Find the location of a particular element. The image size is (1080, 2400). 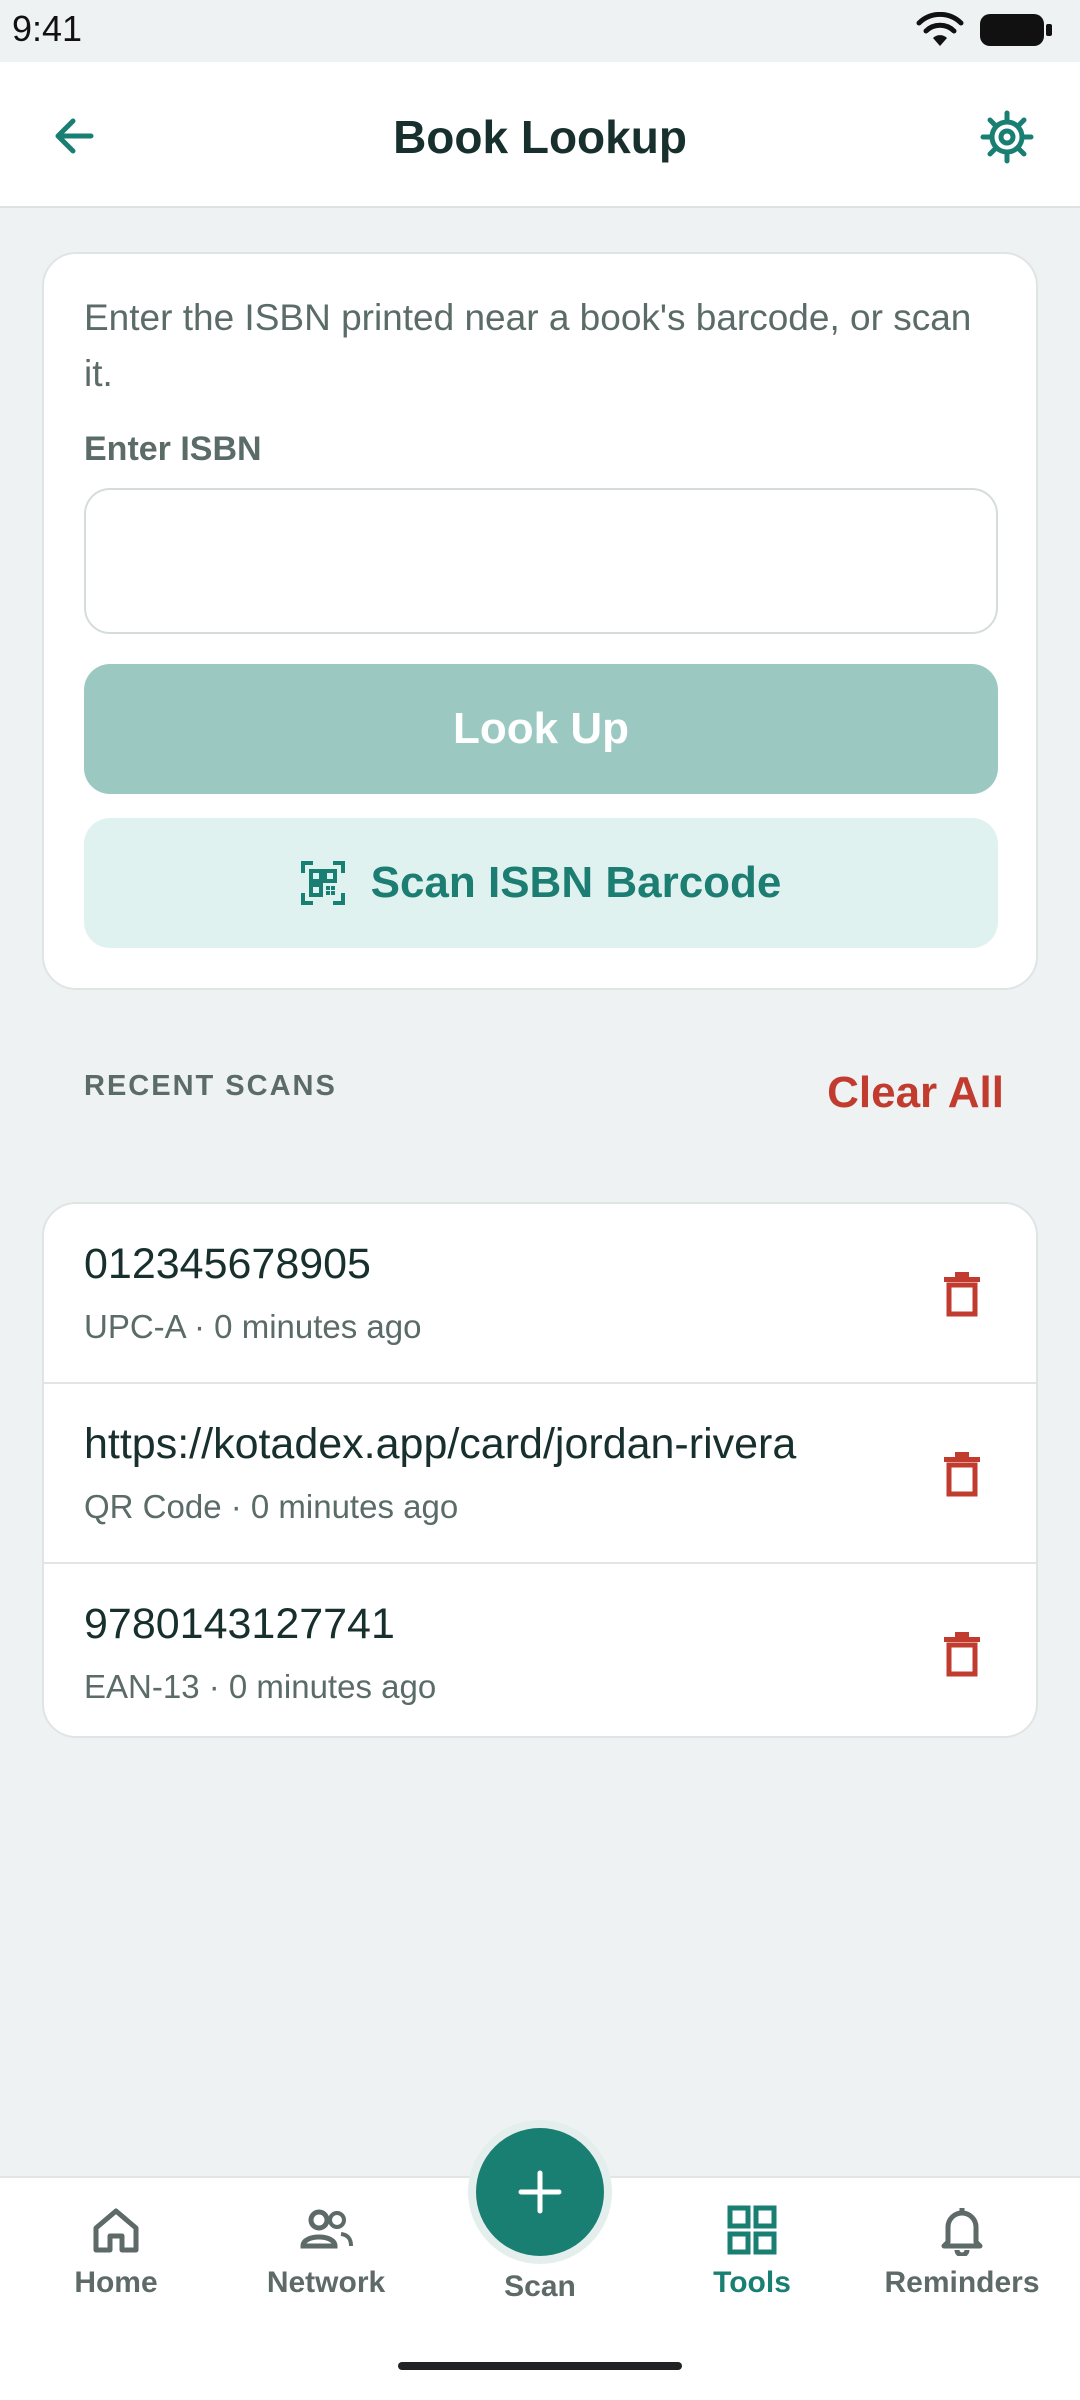

status-icons is located at coordinates (985, 30).